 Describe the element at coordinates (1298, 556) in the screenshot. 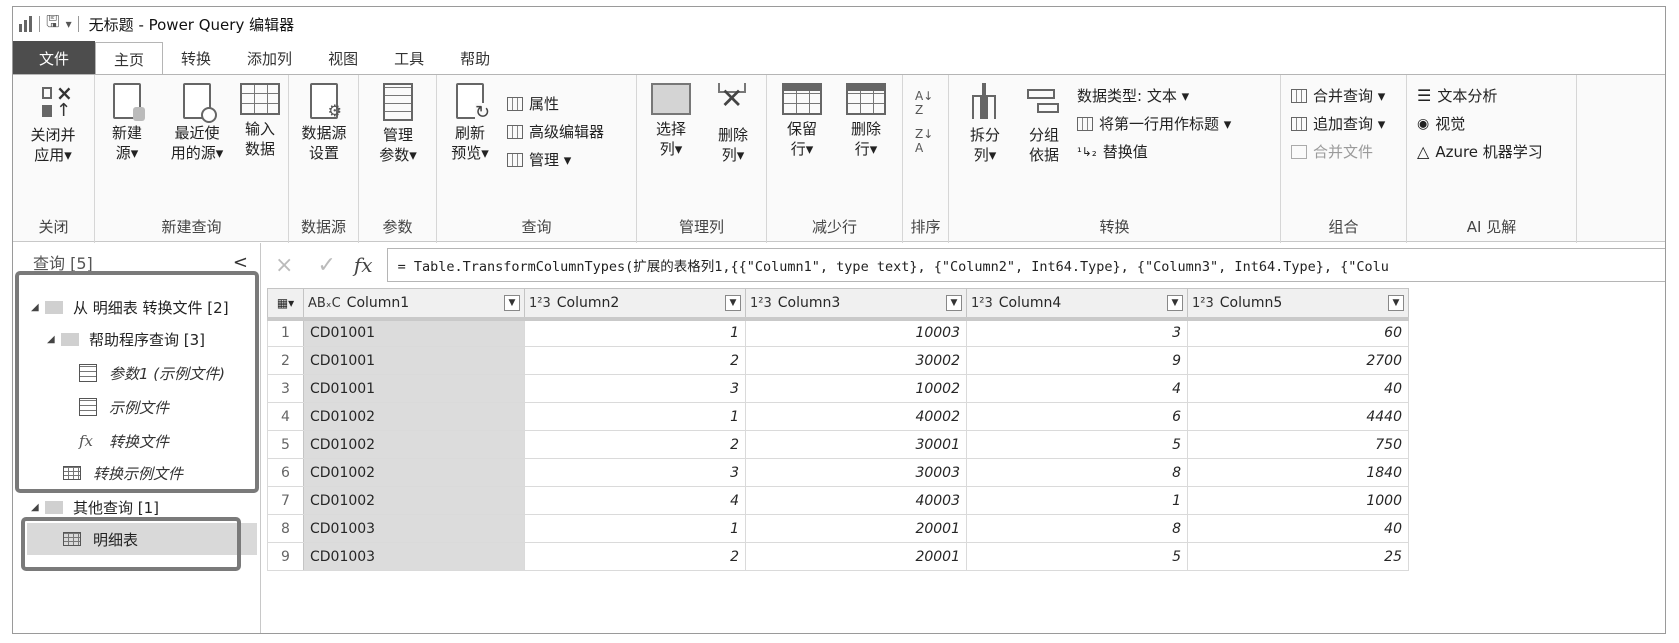

I see `table-cell: 25` at that location.